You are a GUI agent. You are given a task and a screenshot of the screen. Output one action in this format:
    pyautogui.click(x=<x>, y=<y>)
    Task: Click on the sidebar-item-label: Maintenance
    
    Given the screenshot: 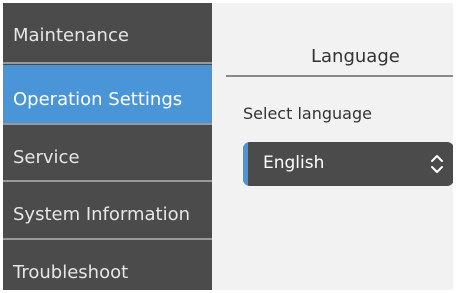 What is the action you would take?
    pyautogui.click(x=71, y=35)
    